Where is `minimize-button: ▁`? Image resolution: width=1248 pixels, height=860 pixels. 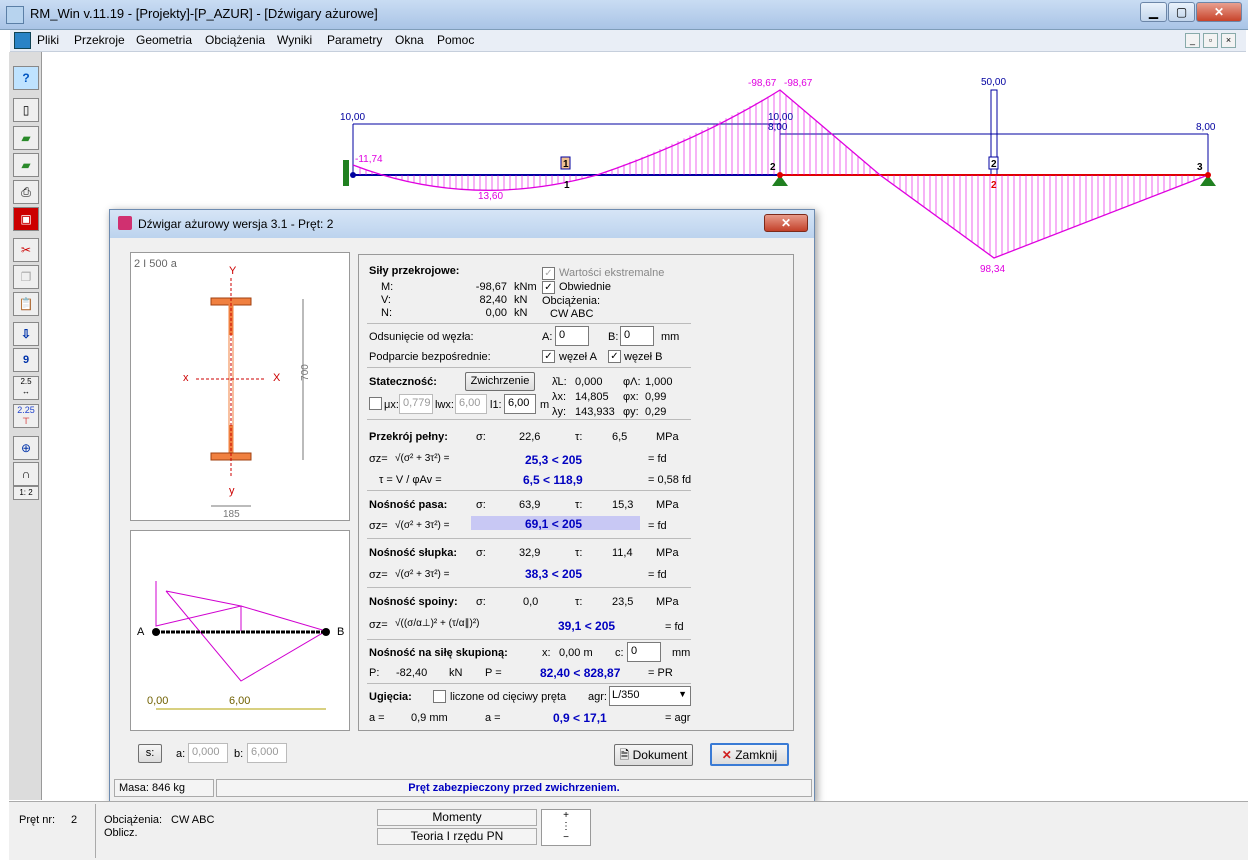 minimize-button: ▁ is located at coordinates (1153, 12).